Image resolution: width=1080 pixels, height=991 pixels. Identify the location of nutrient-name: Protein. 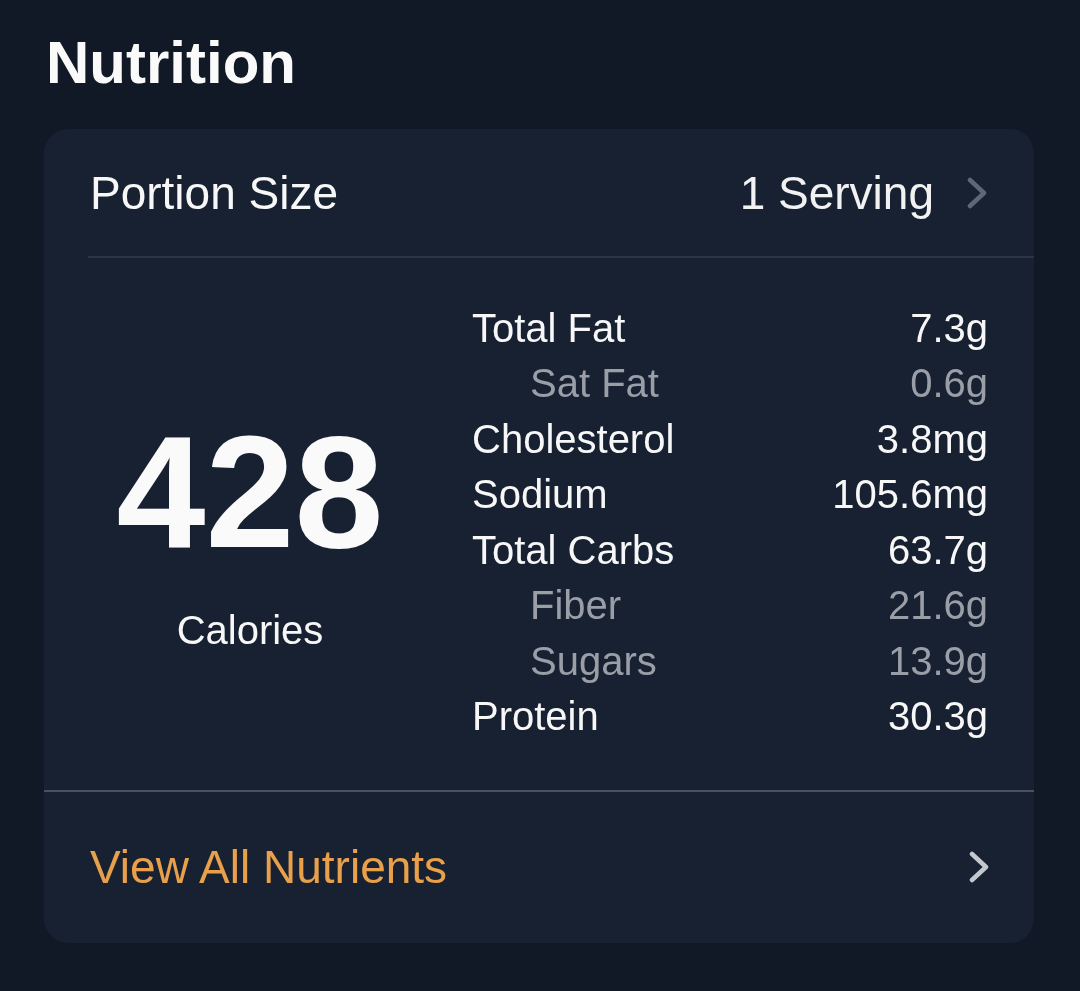
(535, 717).